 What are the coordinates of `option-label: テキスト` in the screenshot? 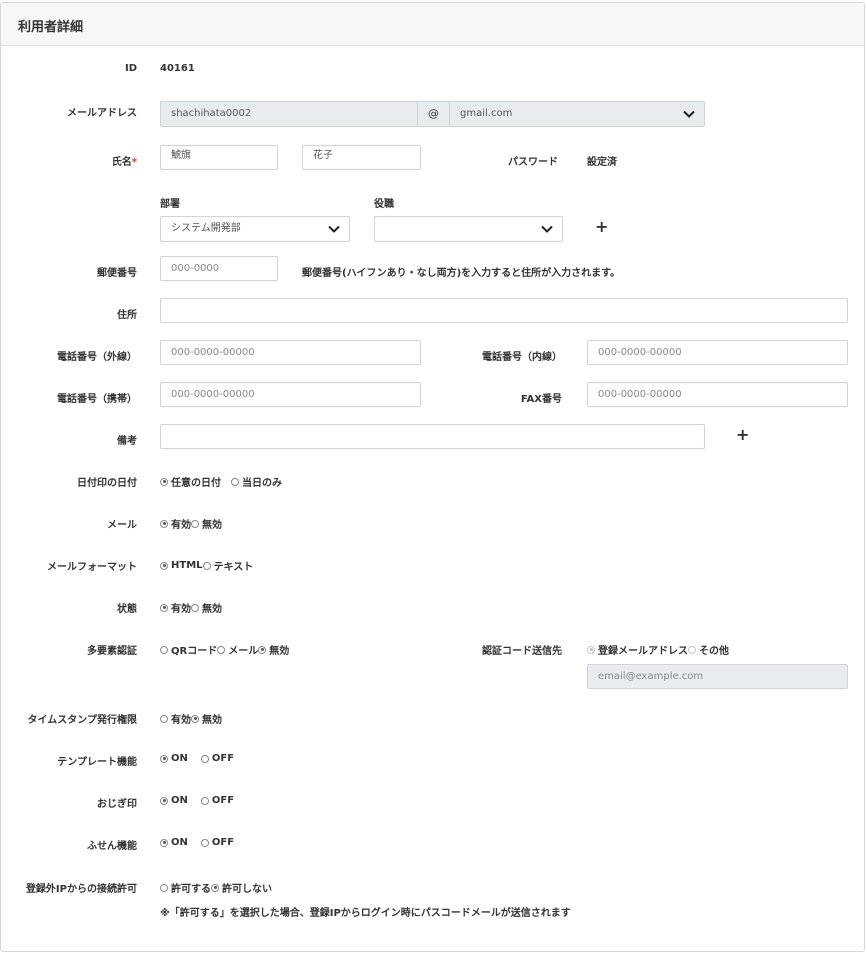 It's located at (233, 567).